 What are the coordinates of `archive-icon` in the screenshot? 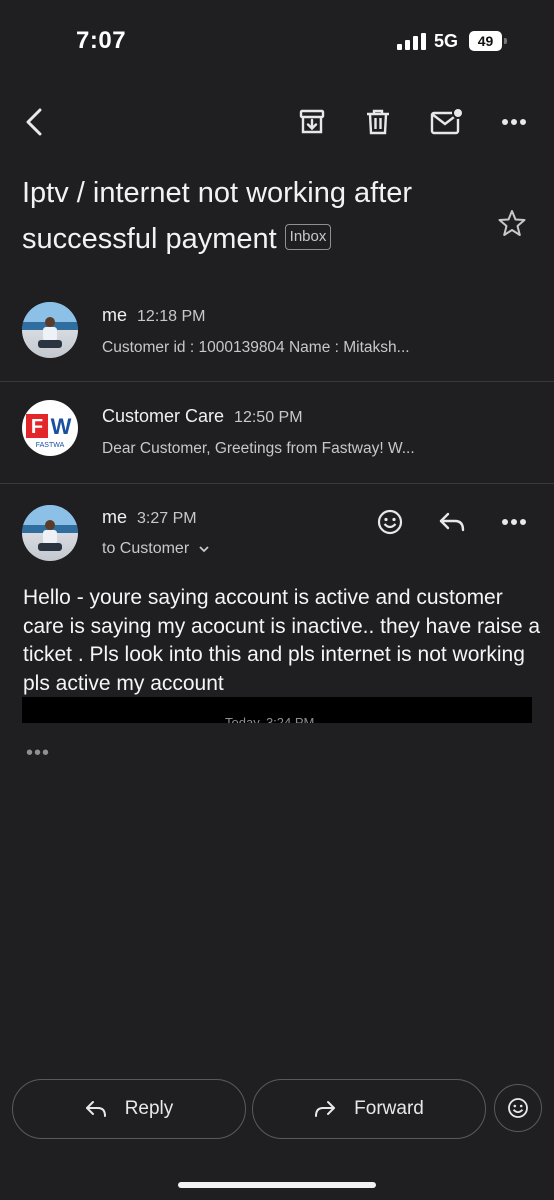 It's located at (312, 121).